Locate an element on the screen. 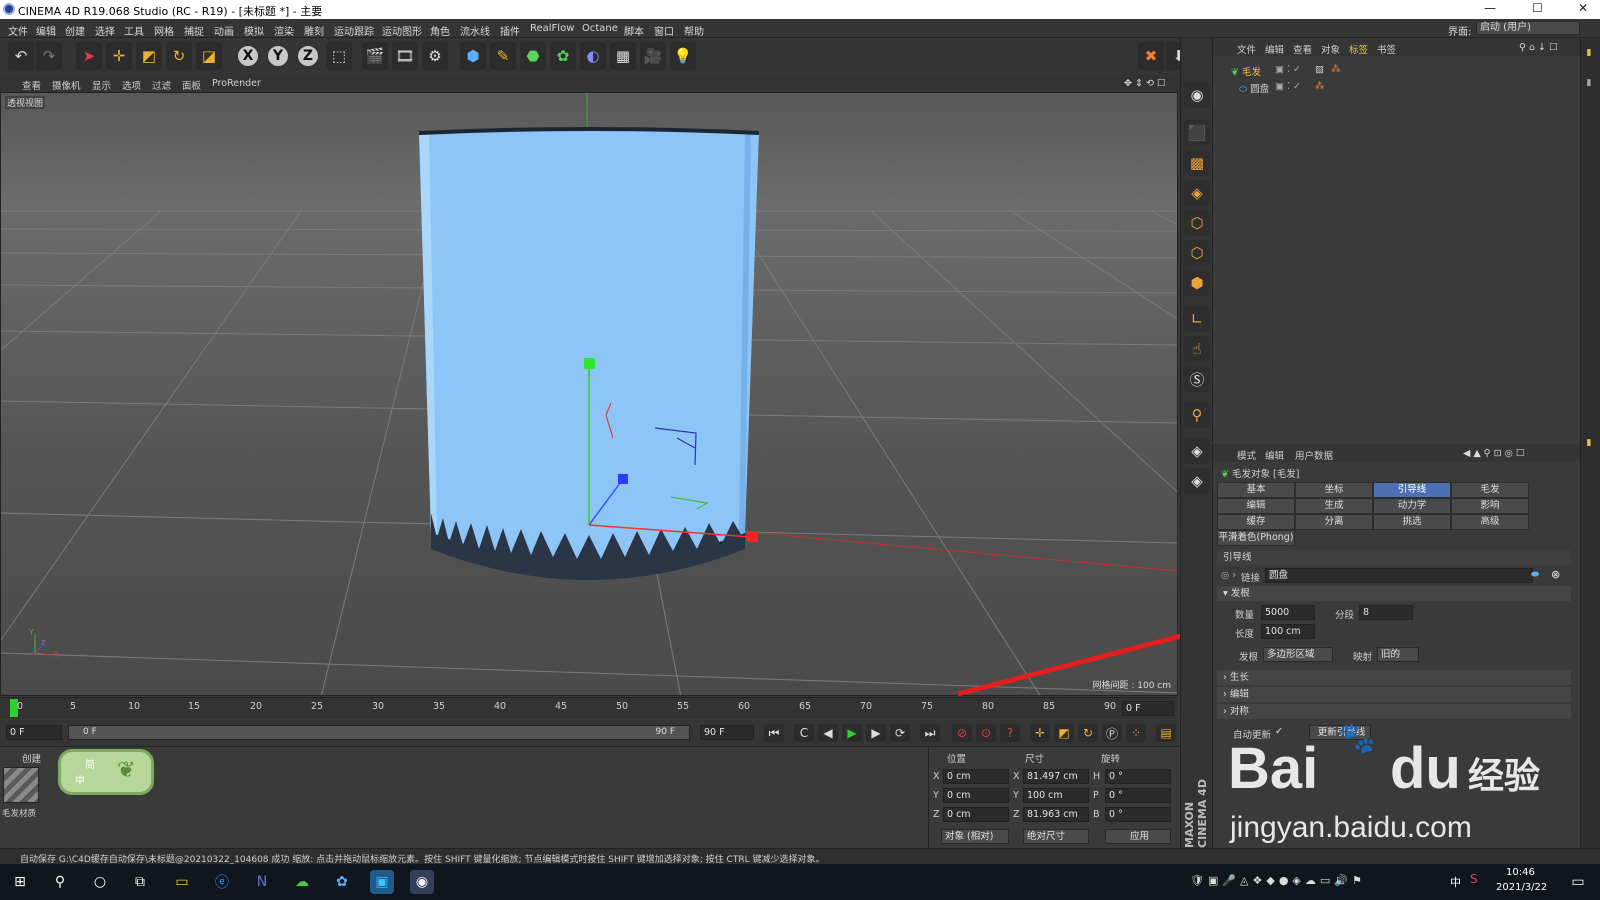  file-explorer-icon: ▭ is located at coordinates (182, 882).